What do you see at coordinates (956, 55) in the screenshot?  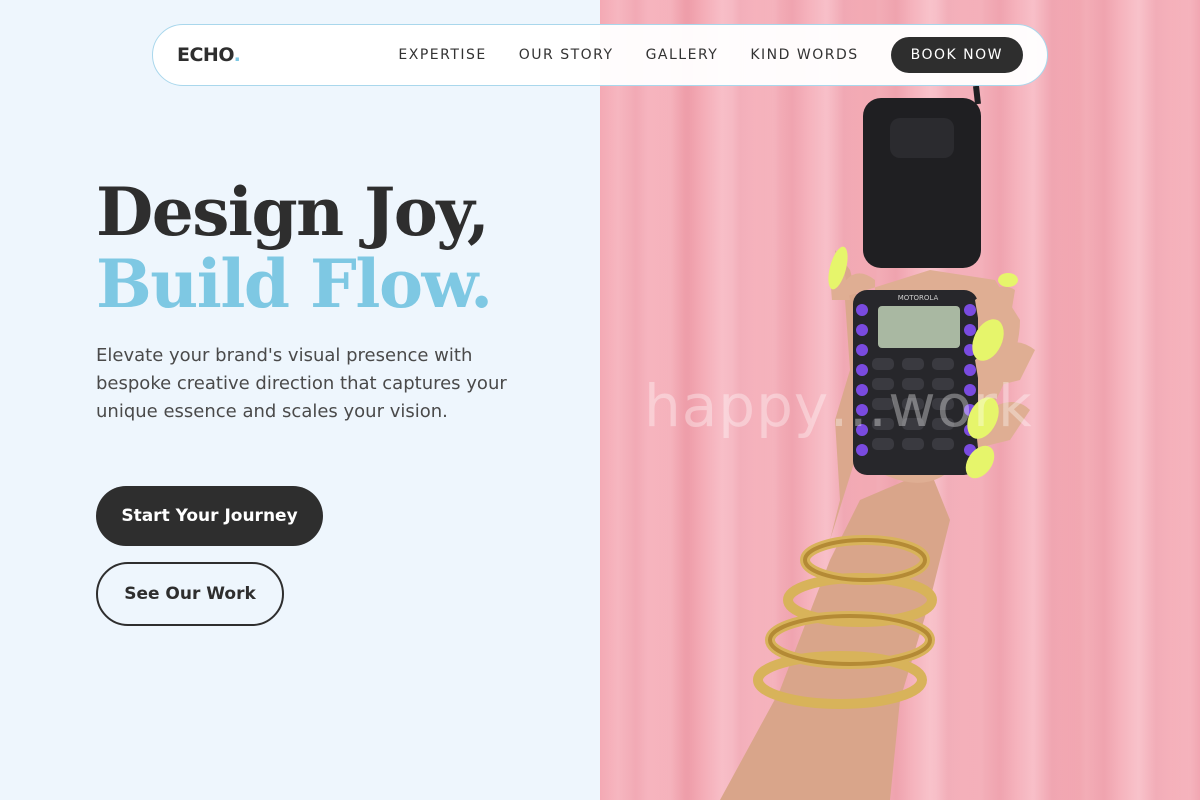 I see `book-now-button: BOOK NOW` at bounding box center [956, 55].